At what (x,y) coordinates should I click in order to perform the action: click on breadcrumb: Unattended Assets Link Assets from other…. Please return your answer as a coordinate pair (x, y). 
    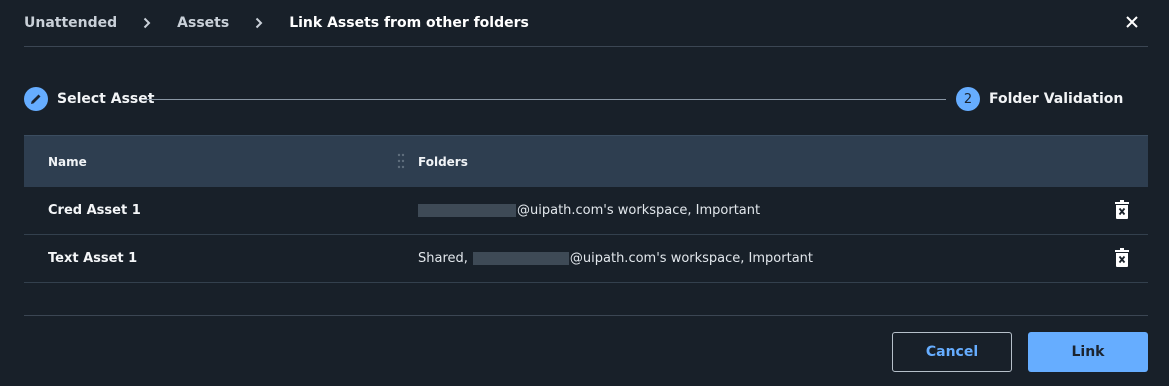
    Looking at the image, I should click on (586, 23).